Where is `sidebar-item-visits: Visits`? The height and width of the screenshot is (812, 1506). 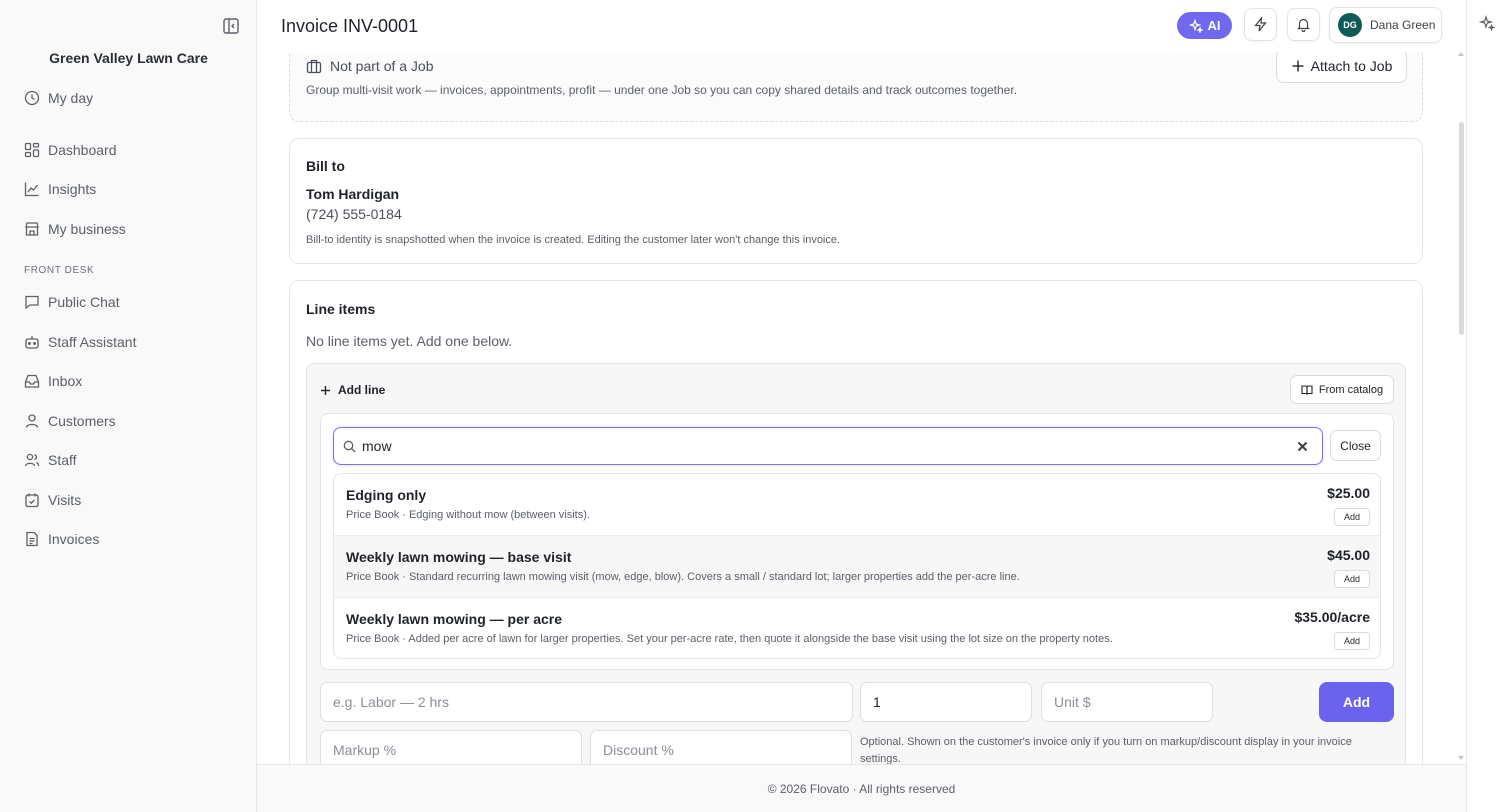
sidebar-item-visits: Visits is located at coordinates (52, 500).